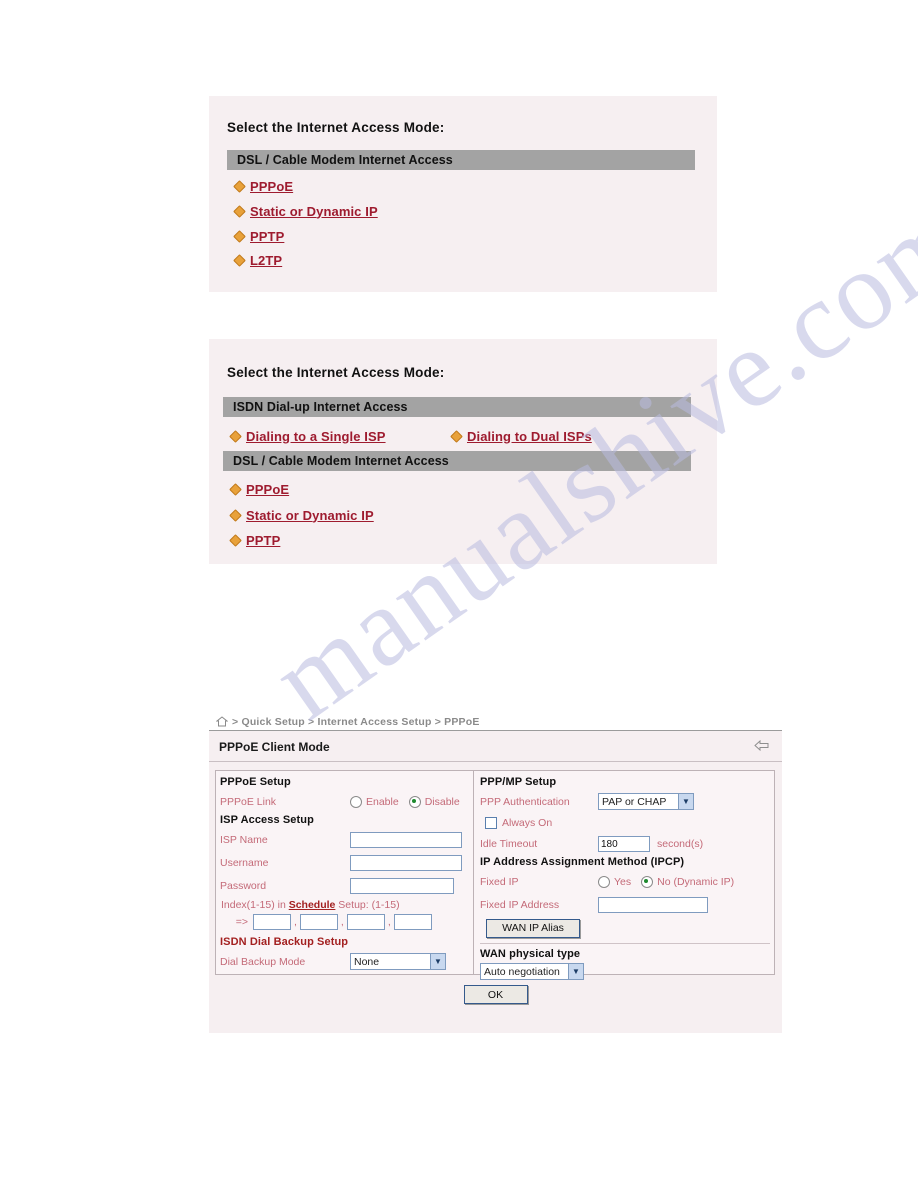 The image size is (918, 1188). What do you see at coordinates (367, 905) in the screenshot?
I see `schedule-suffix: Setup: (1-15)` at bounding box center [367, 905].